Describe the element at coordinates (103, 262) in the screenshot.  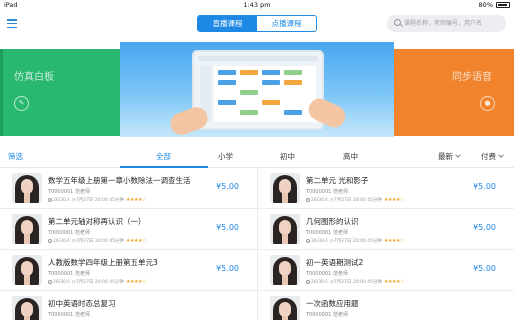
I see `course-title: 人教版数学四年级上册第五单元3` at that location.